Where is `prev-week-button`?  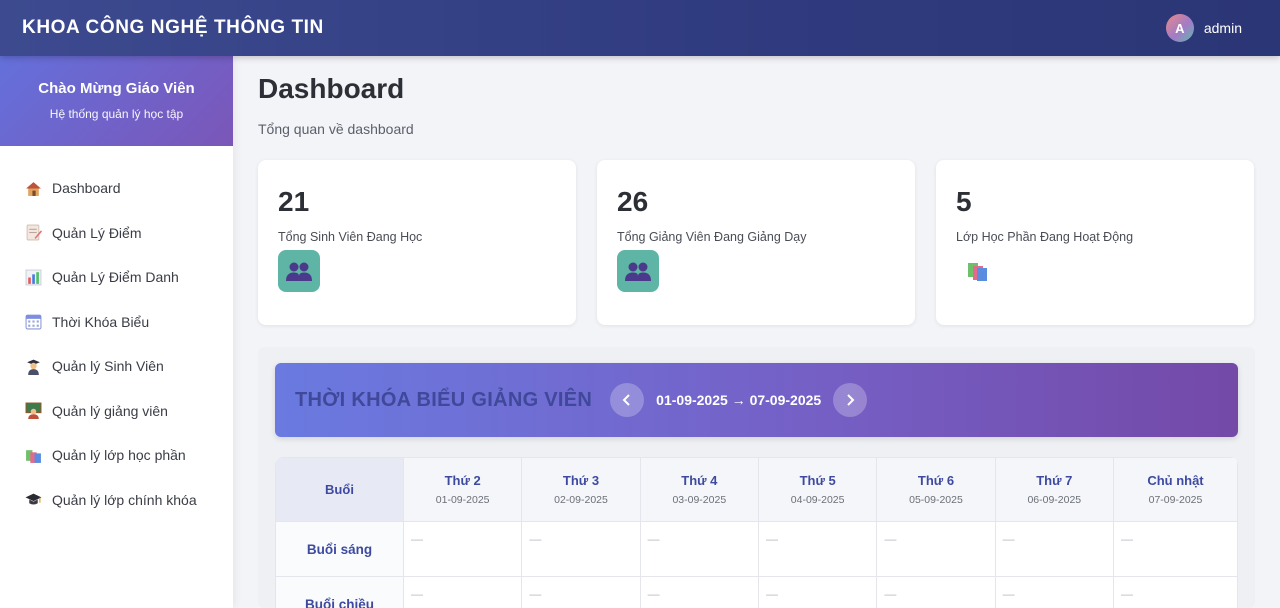
prev-week-button is located at coordinates (627, 400).